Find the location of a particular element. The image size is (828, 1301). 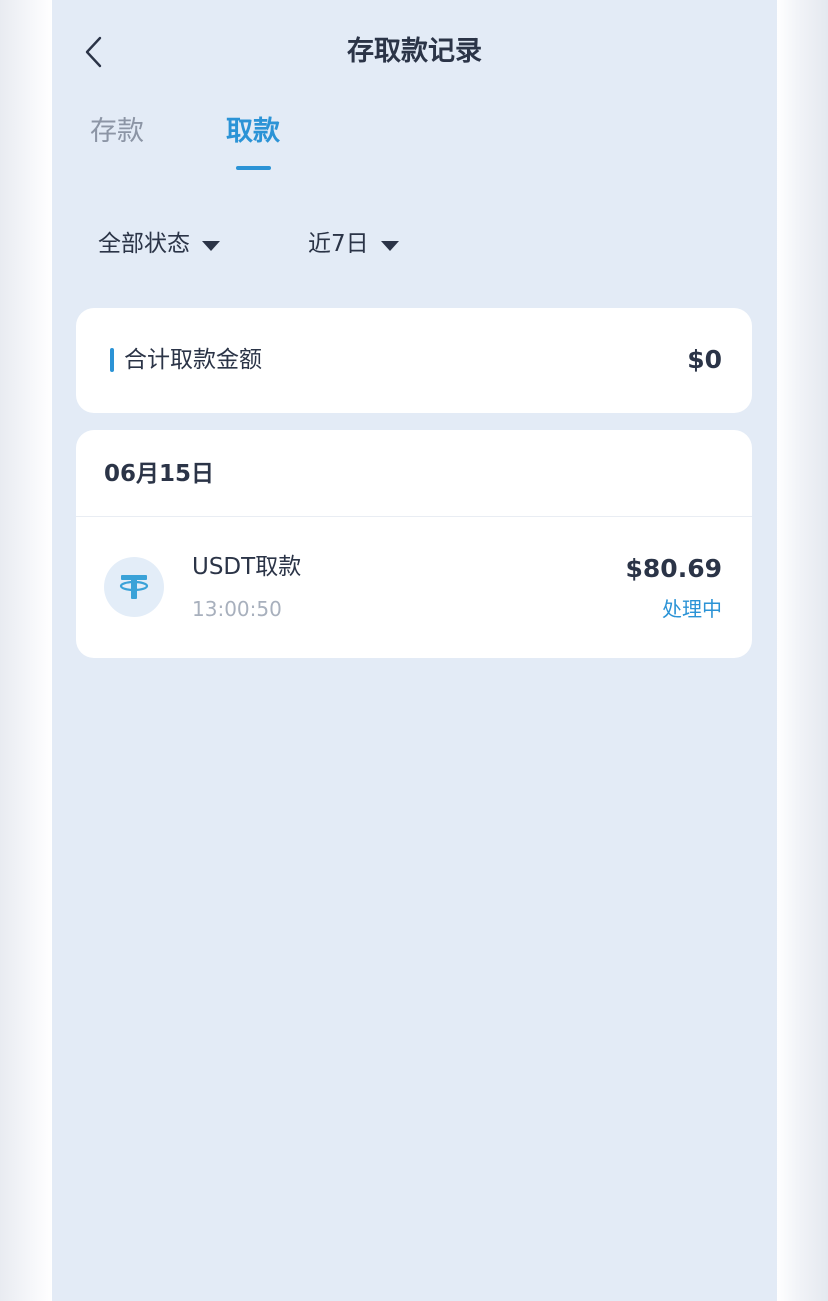

record-amount: $80.69 is located at coordinates (673, 568).